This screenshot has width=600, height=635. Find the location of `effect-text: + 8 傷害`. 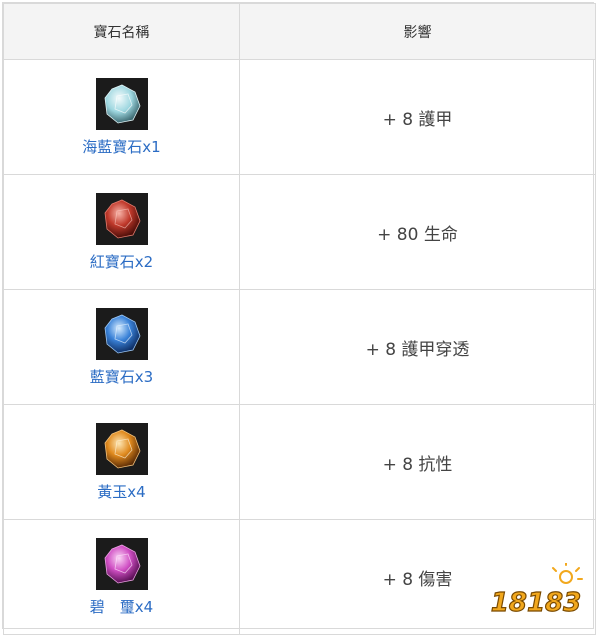

effect-text: + 8 傷害 is located at coordinates (417, 579).